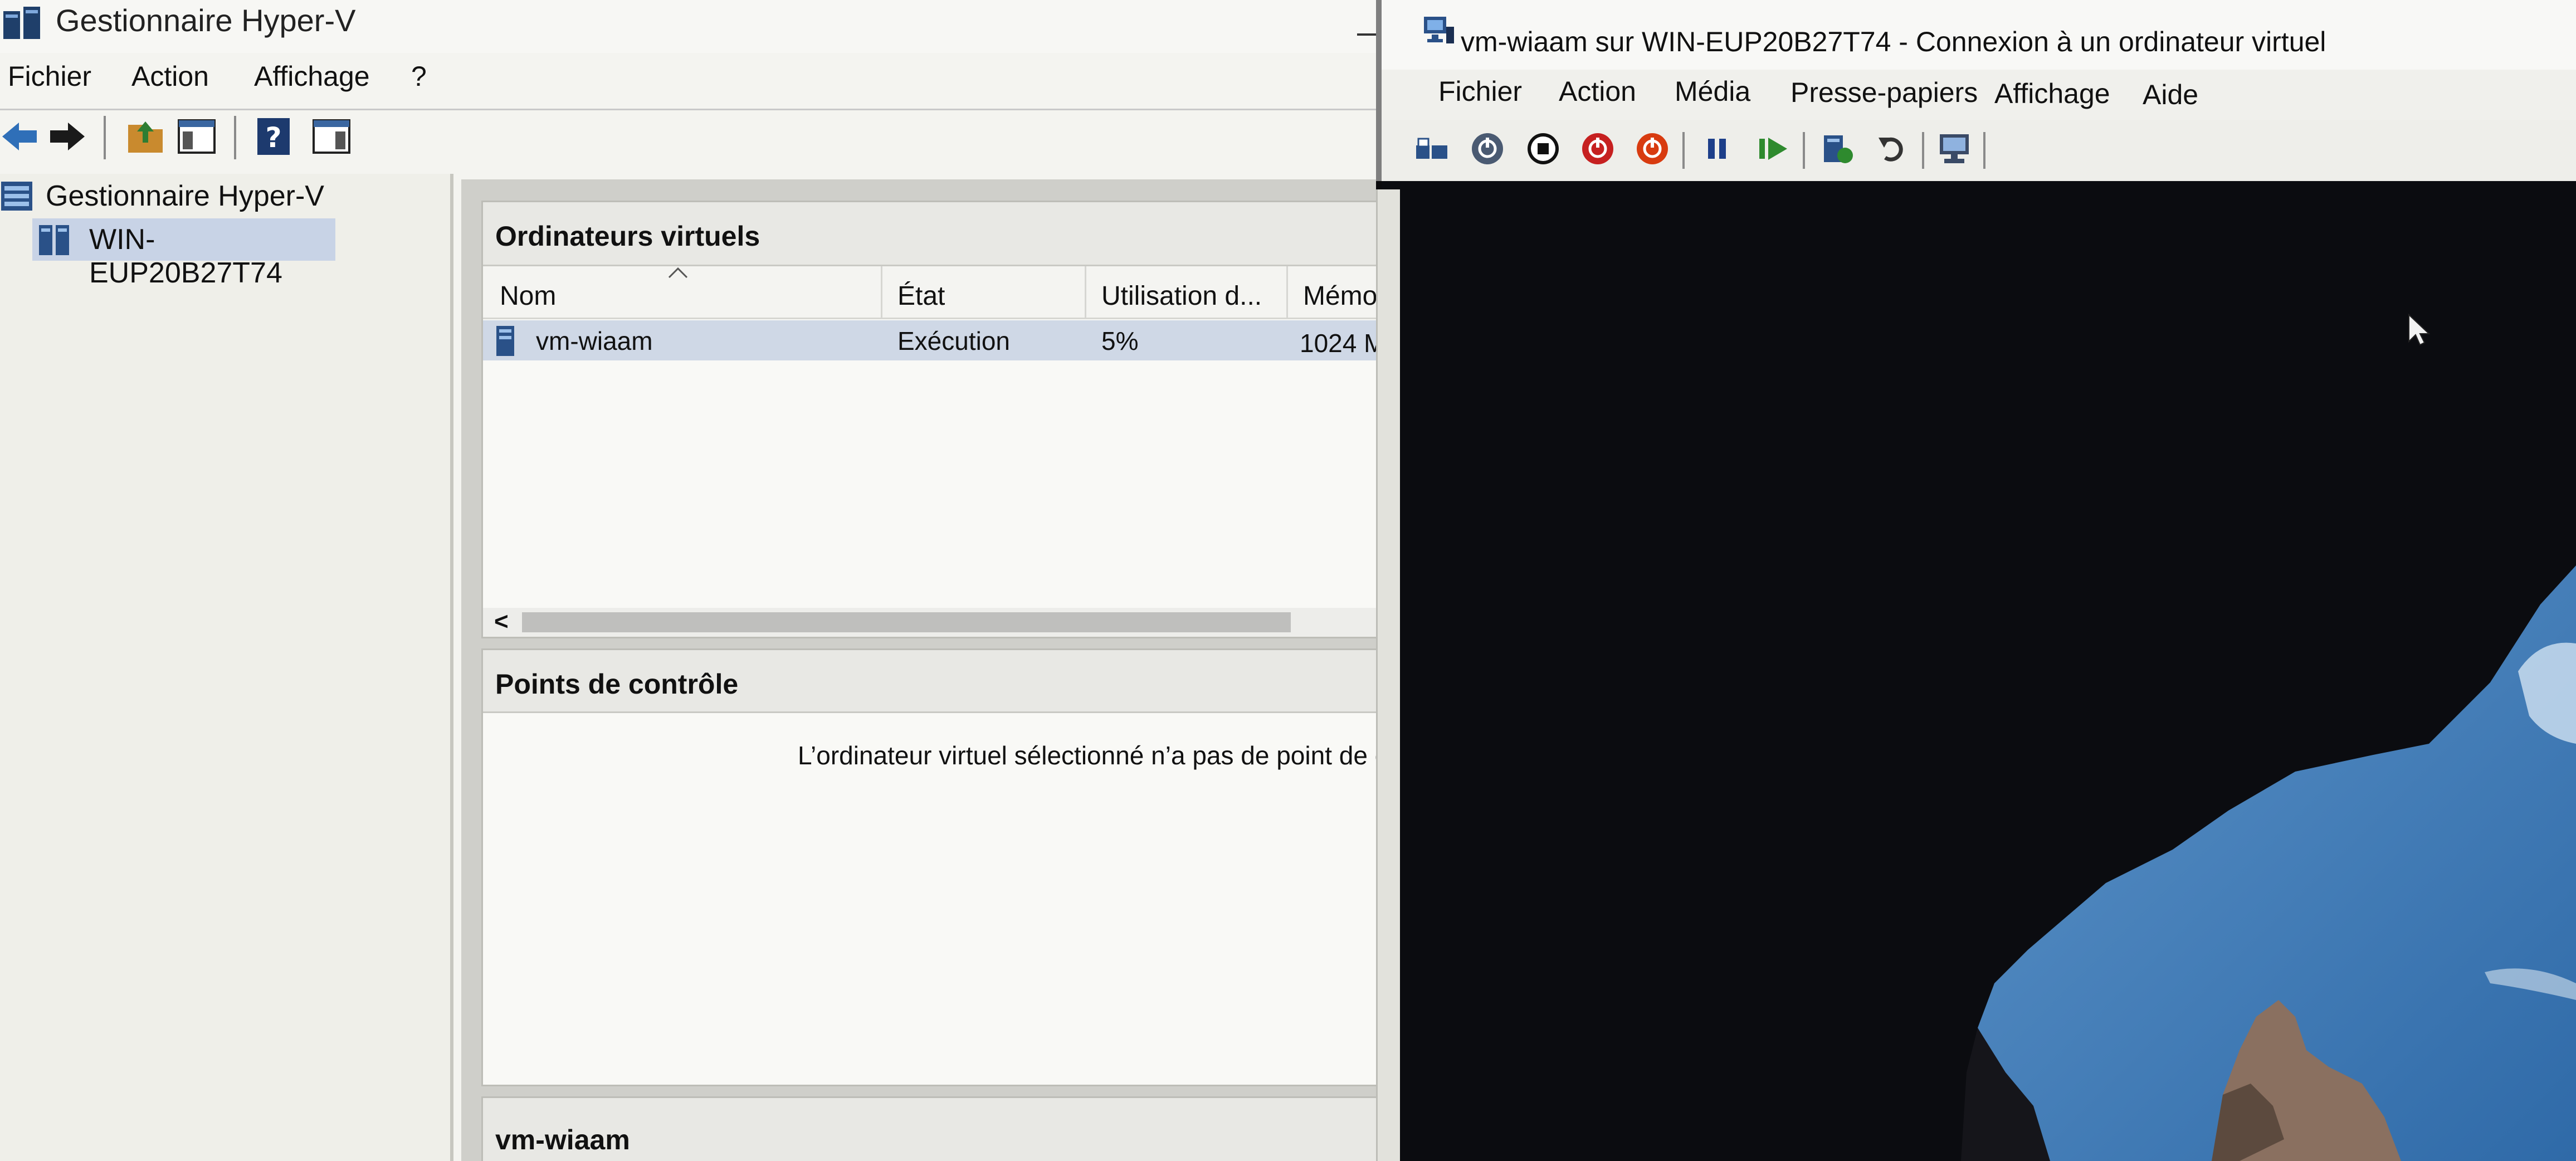 This screenshot has height=1161, width=2576. I want to click on details-title: vm-wiaam, so click(562, 1139).